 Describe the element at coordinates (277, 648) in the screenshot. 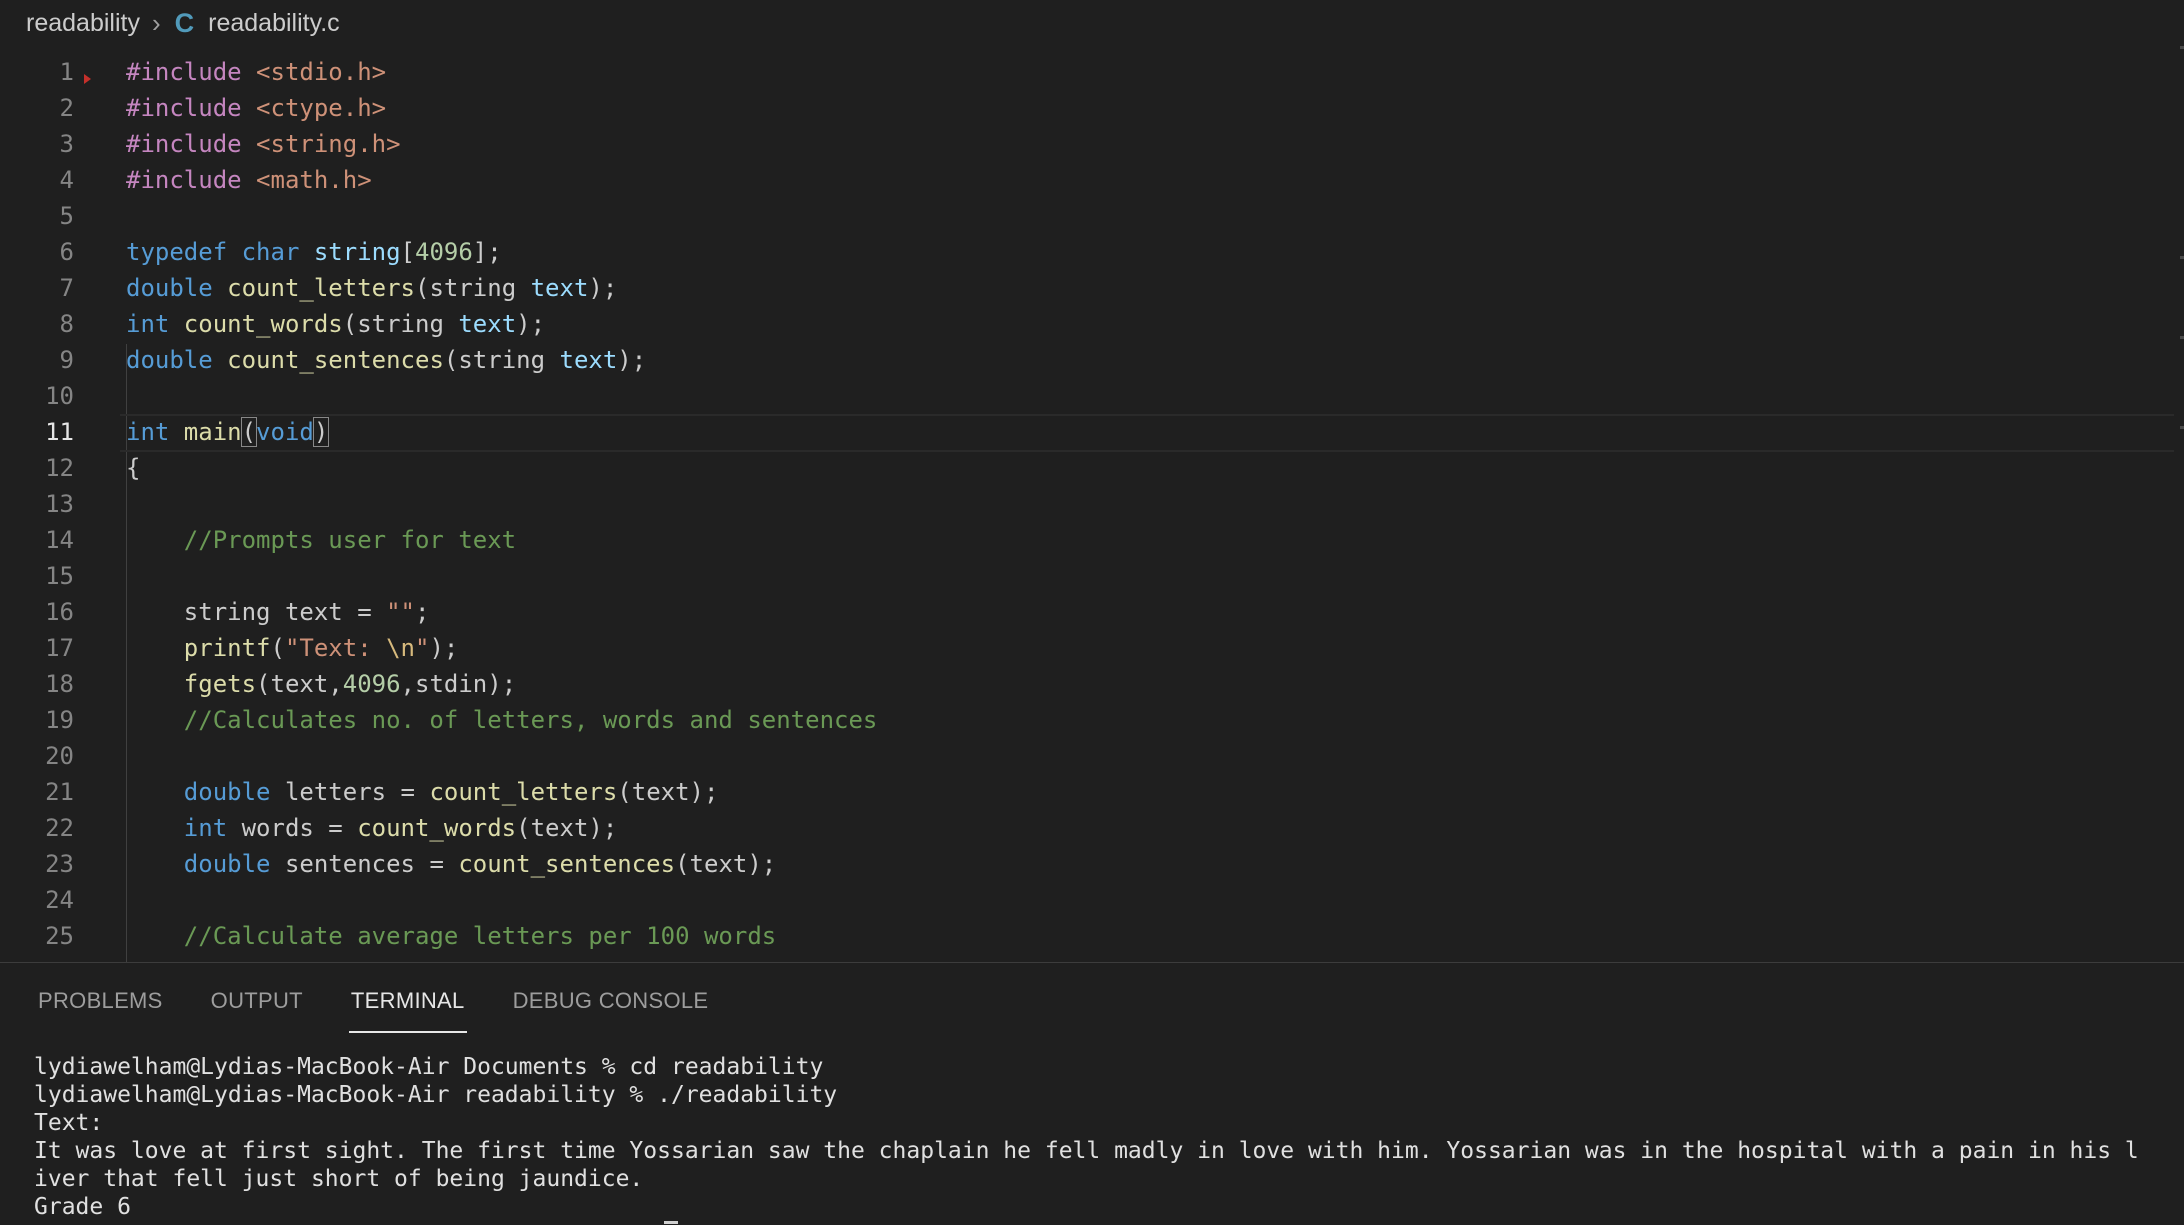

I see `code-token: (` at that location.